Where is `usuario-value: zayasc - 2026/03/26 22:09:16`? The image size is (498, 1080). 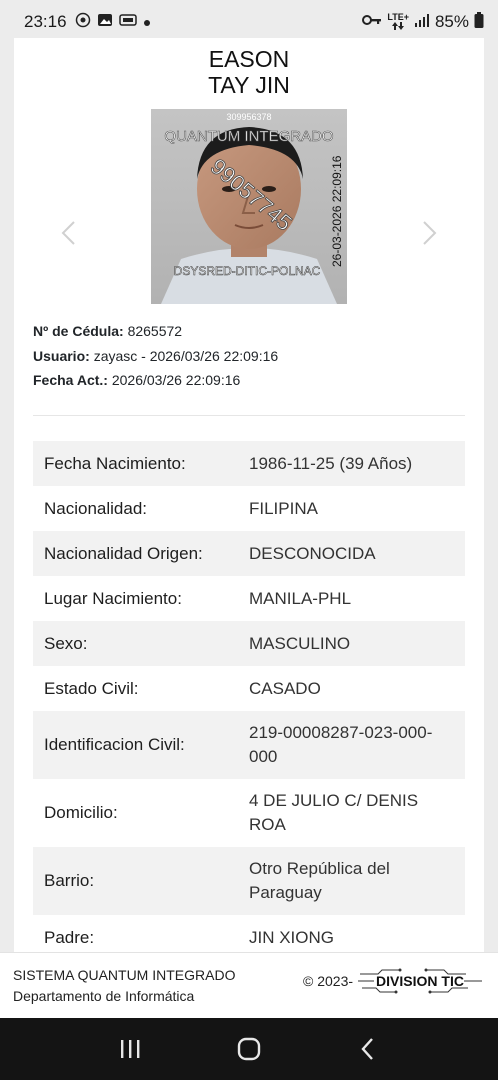 usuario-value: zayasc - 2026/03/26 22:09:16 is located at coordinates (186, 355).